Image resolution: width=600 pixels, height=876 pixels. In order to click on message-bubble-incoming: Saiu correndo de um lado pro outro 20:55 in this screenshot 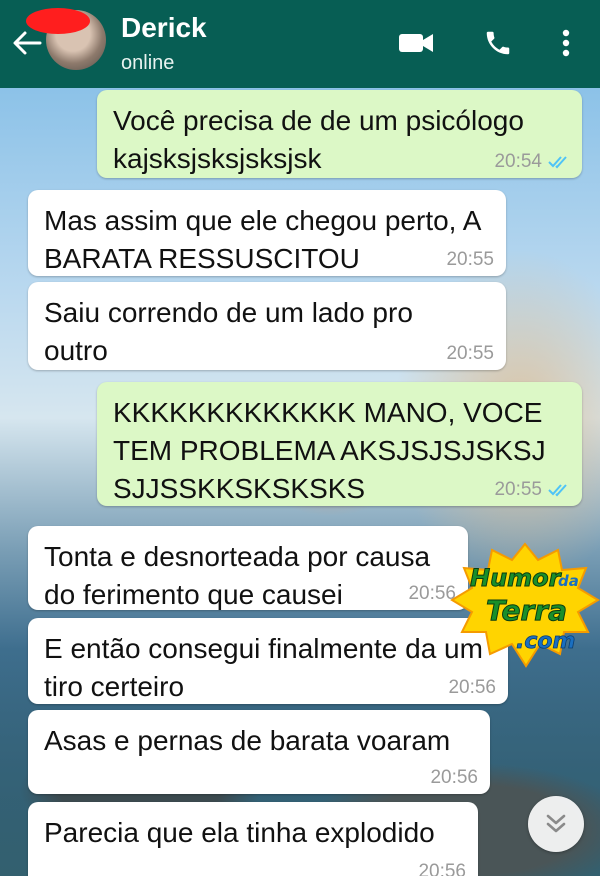, I will do `click(267, 326)`.